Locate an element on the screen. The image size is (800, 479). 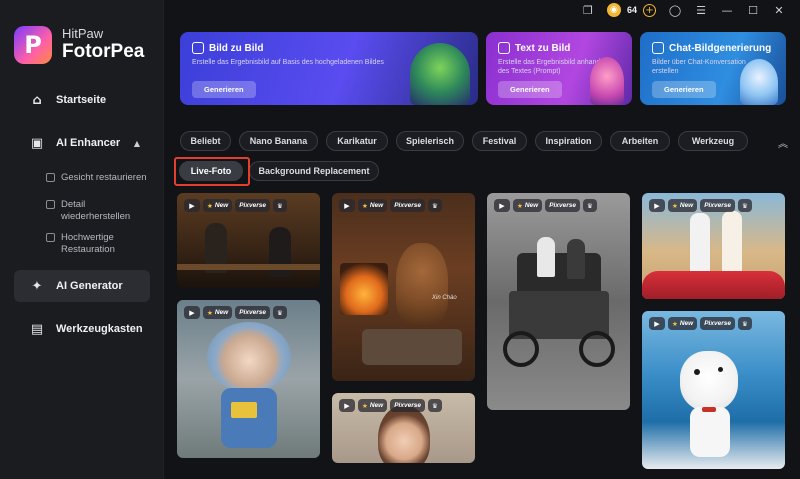
sidebar-item-startseite: ⌂ Startseite is located at coordinates (82, 100).